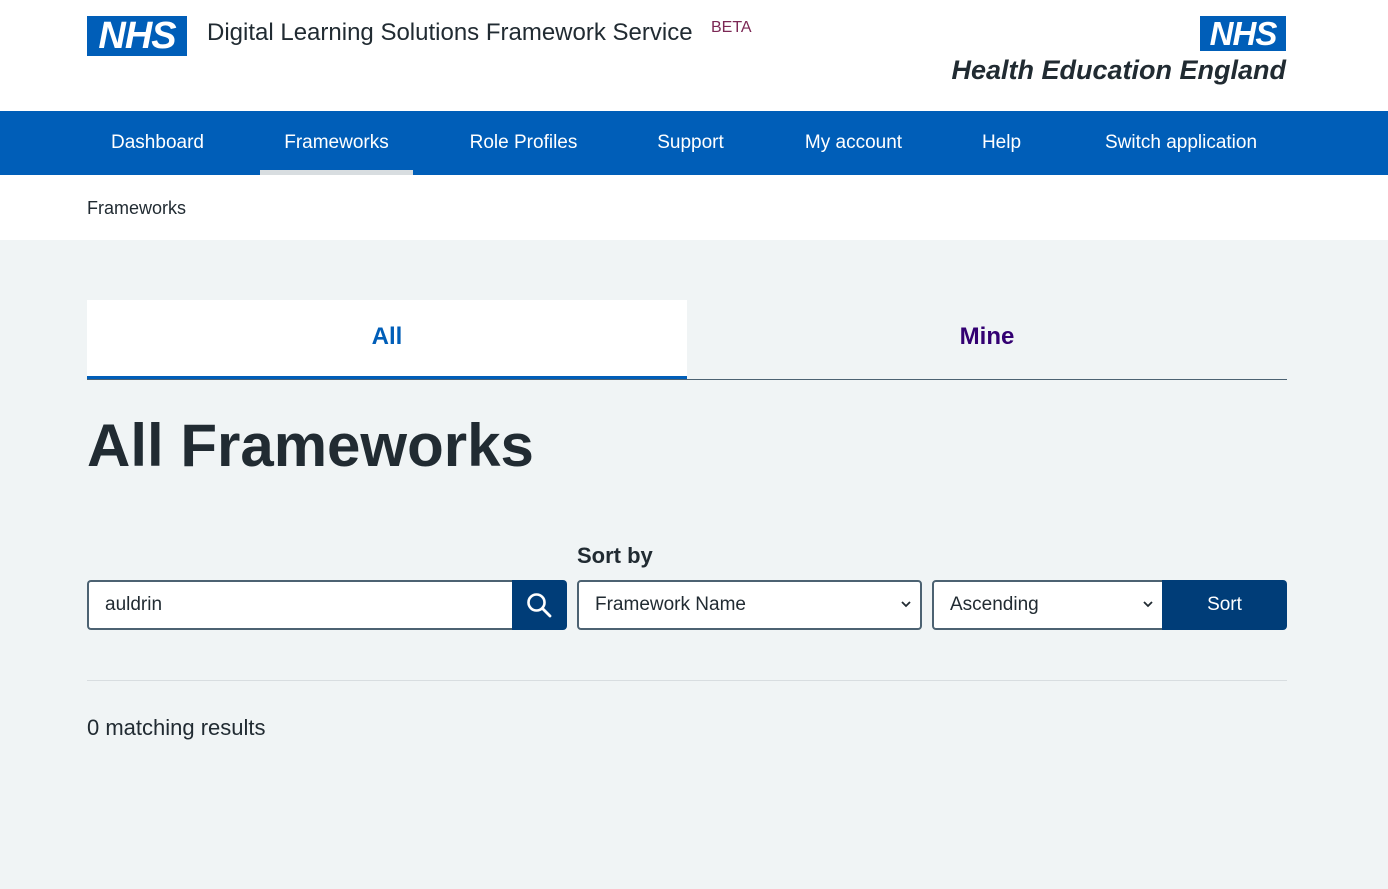  I want to click on sort-by-label: Sort by, so click(615, 555).